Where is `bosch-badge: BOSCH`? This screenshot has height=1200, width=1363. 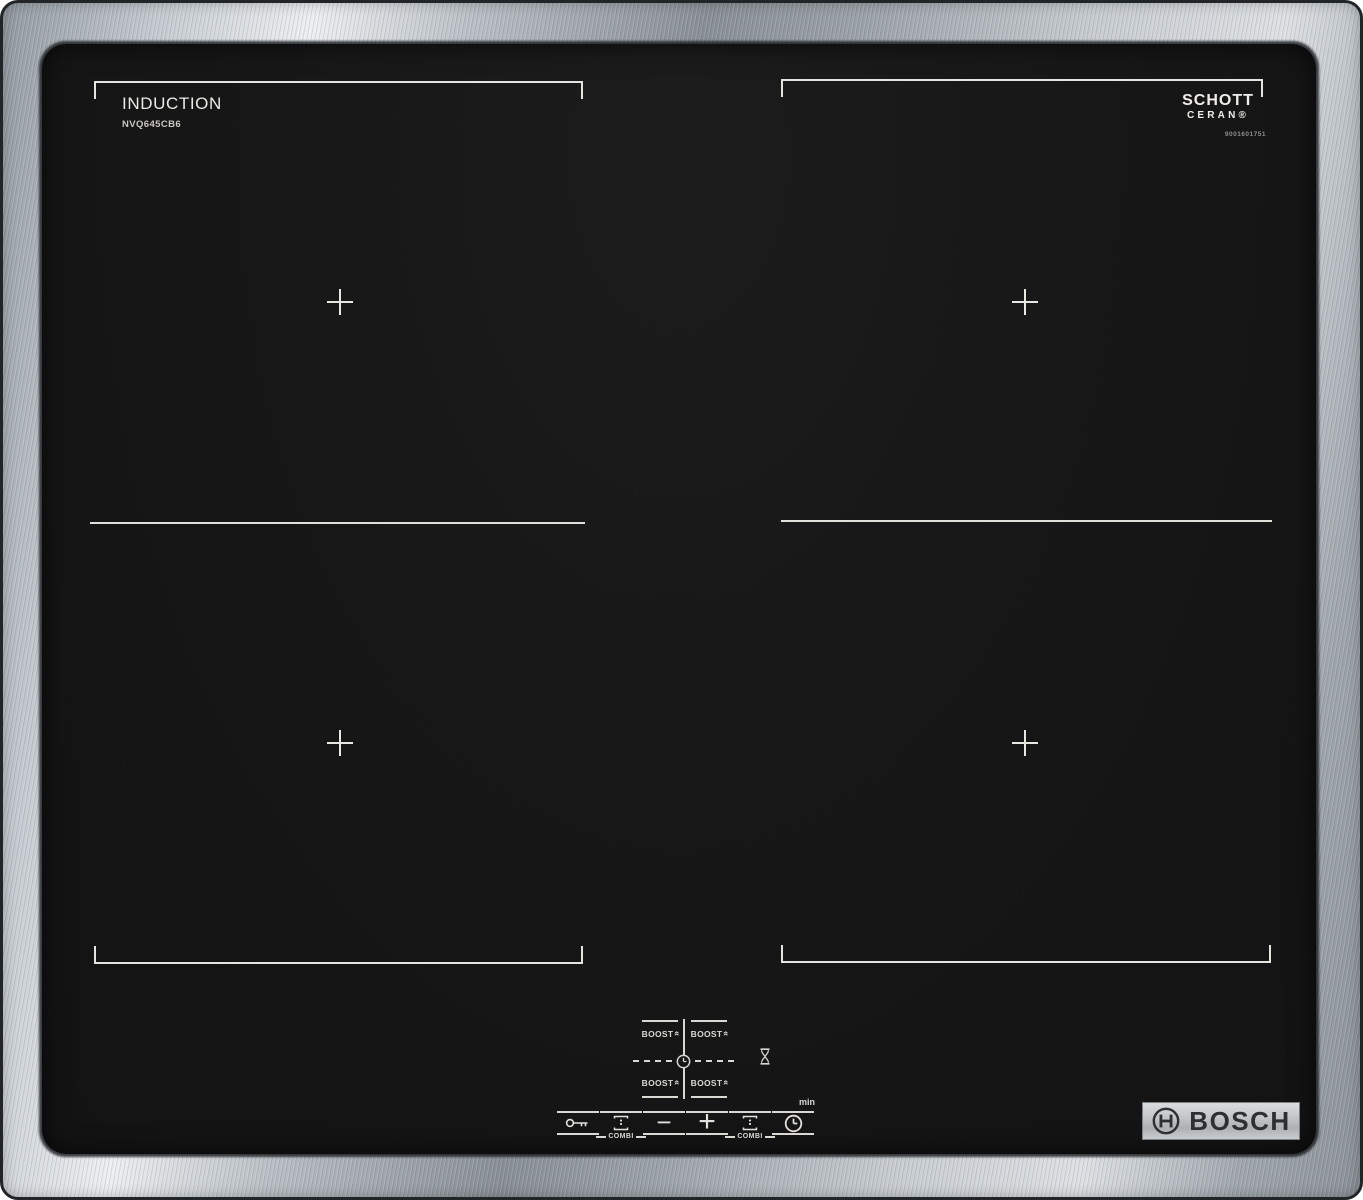
bosch-badge: BOSCH is located at coordinates (1221, 1121).